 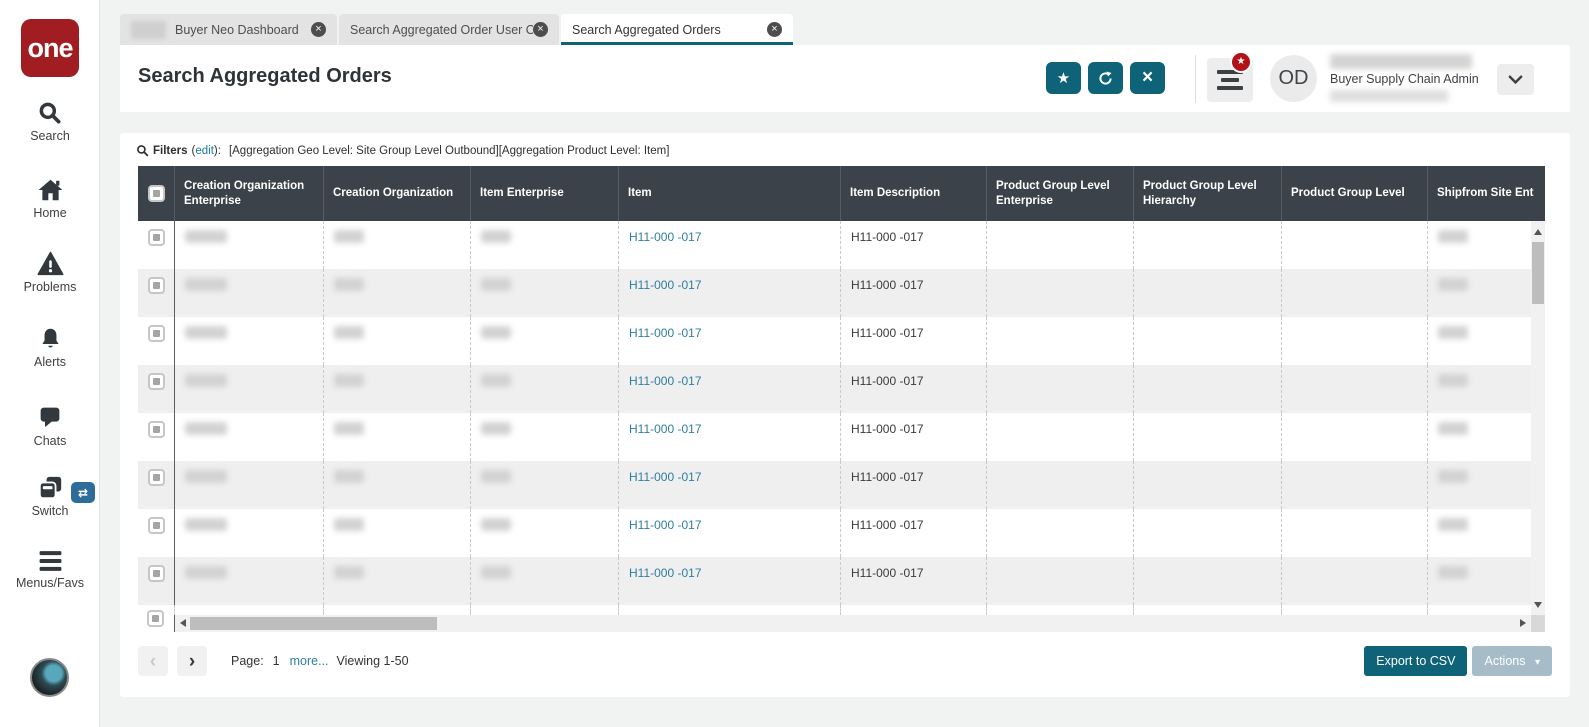 I want to click on user-profile-avatar-image, so click(x=49, y=677).